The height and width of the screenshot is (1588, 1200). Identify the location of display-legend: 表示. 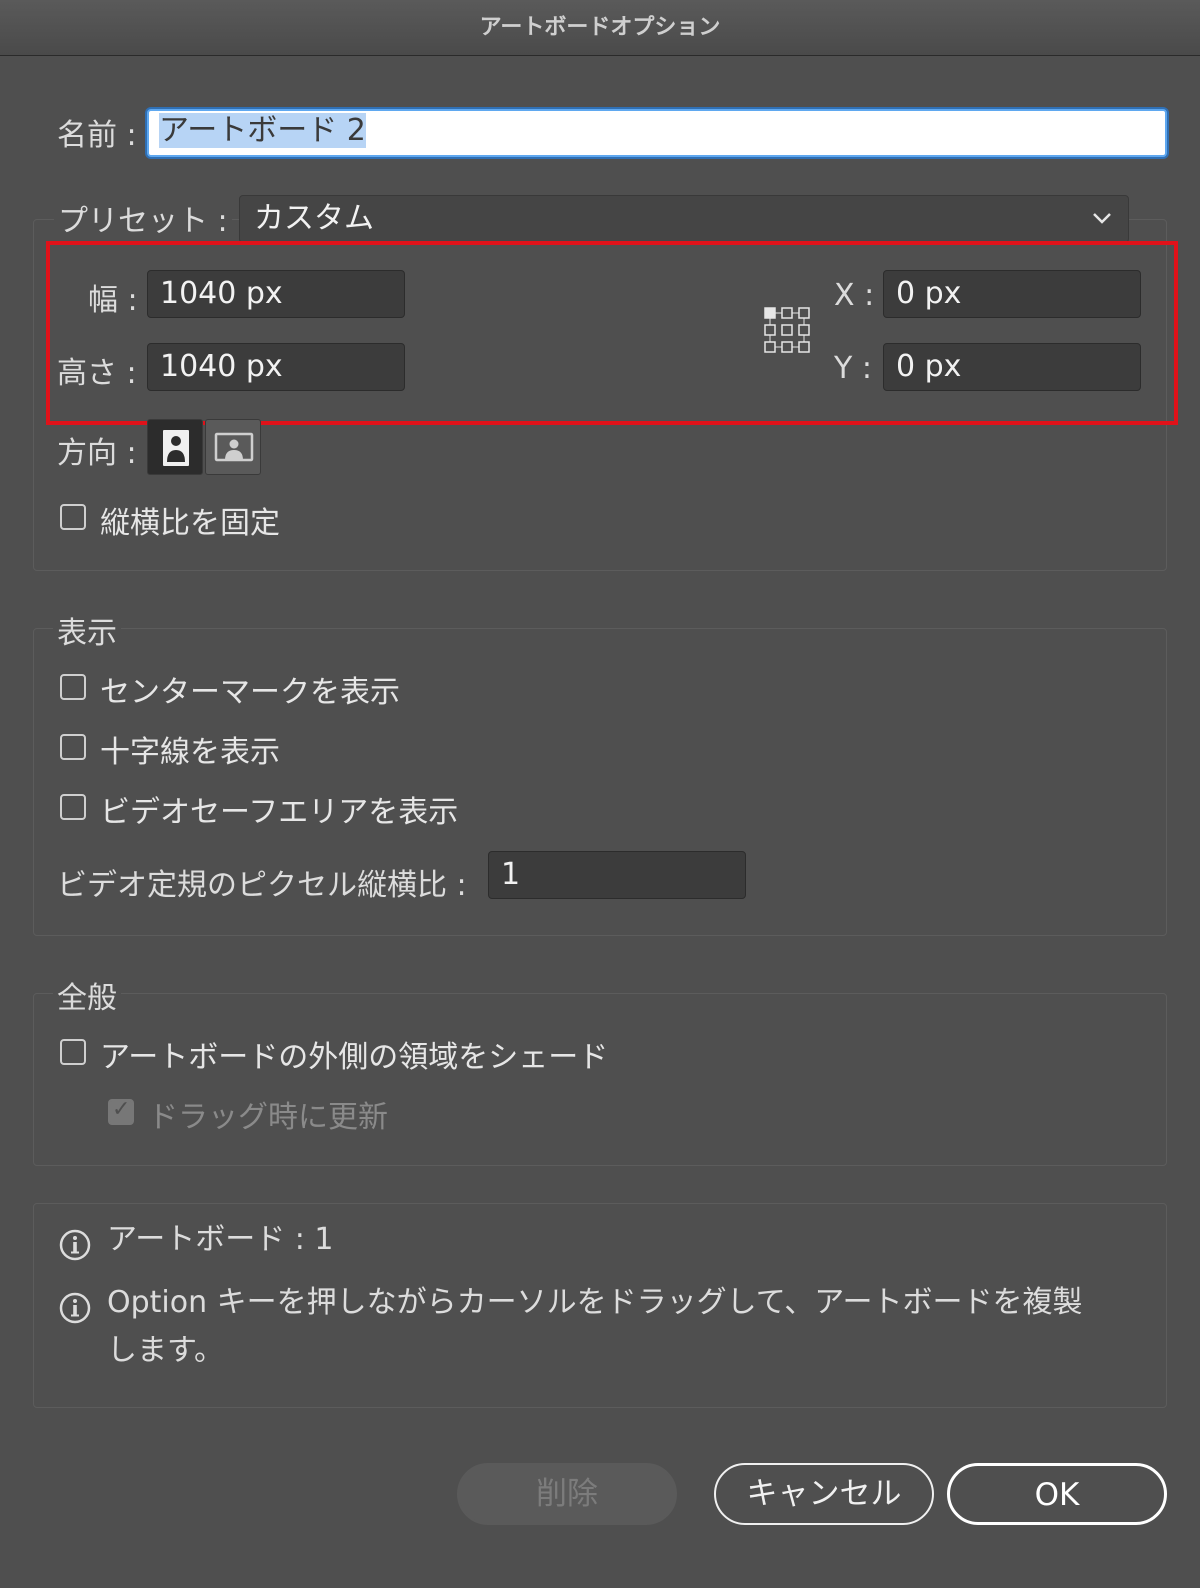
(87, 630).